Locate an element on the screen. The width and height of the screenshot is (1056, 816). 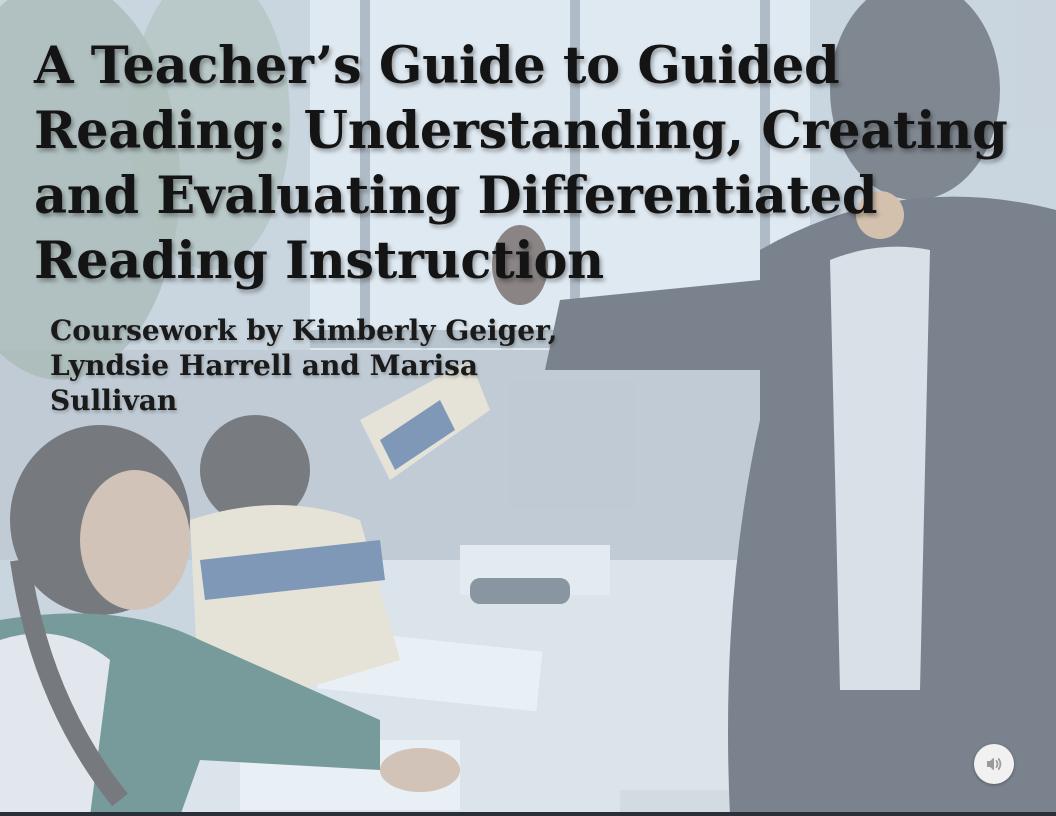
title-line: Reading Instruction is located at coordinates (319, 261).